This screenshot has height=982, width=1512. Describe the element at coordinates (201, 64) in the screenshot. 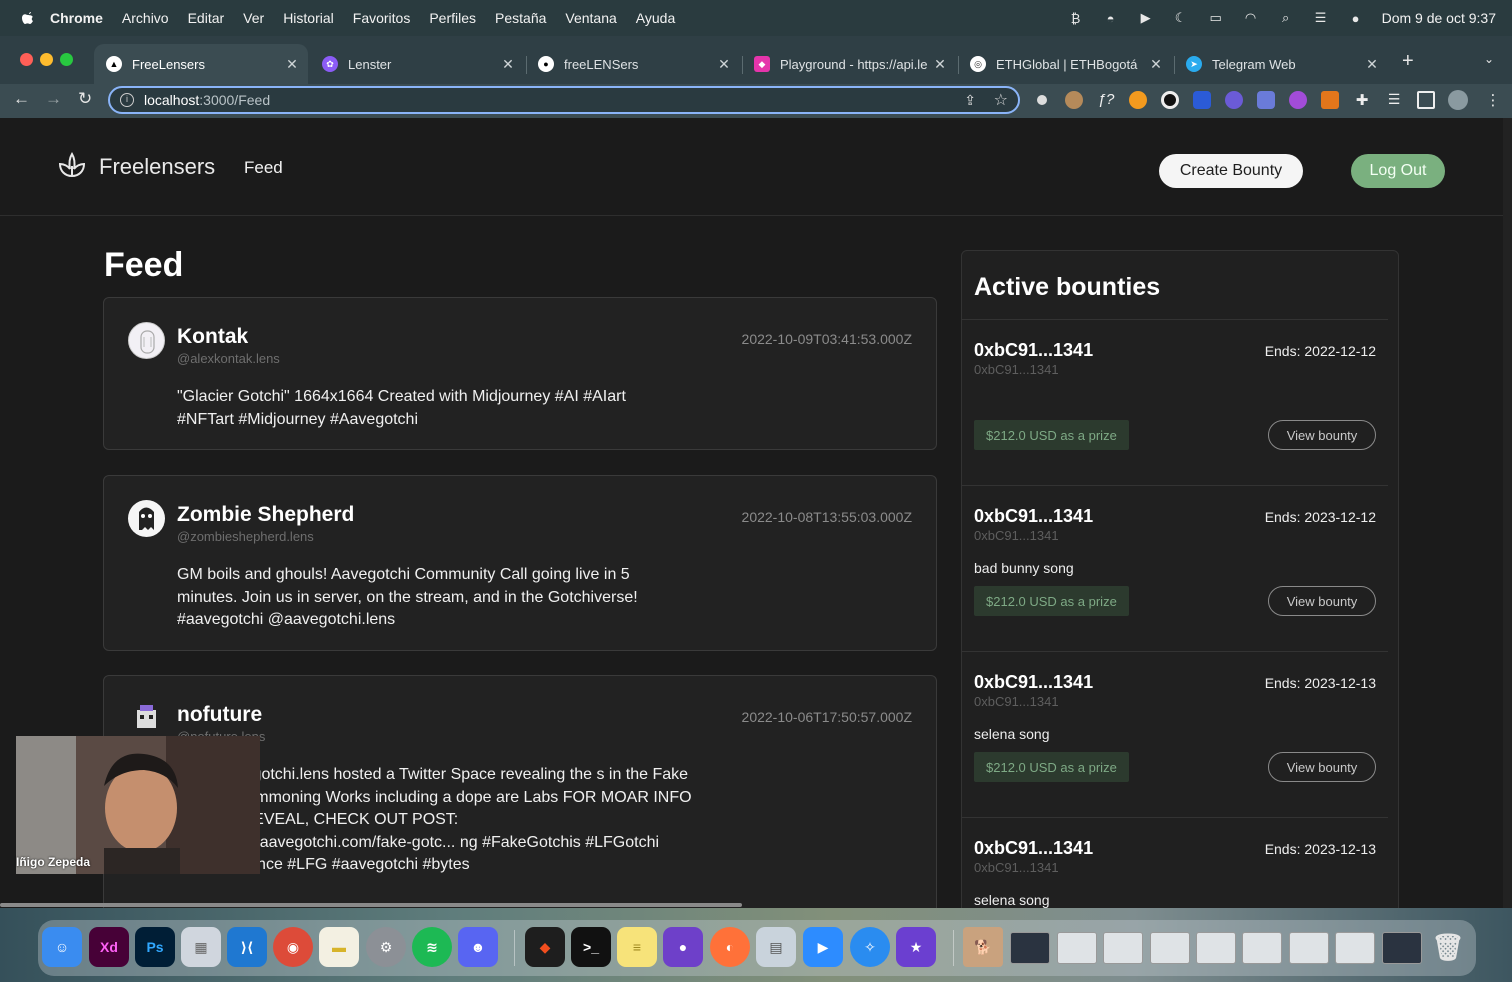

I see `tab-freelensers: ▲ FreeLensers ✕` at that location.